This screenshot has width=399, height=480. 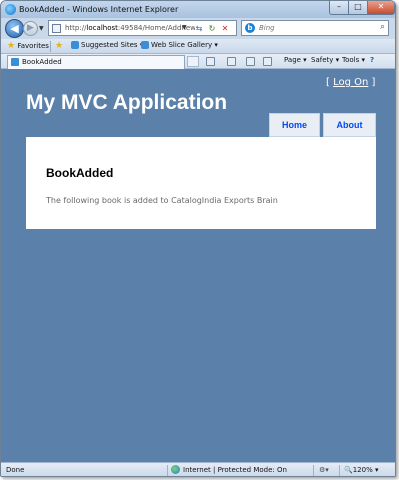 I want to click on address-prefix: http://, so click(x=76, y=28).